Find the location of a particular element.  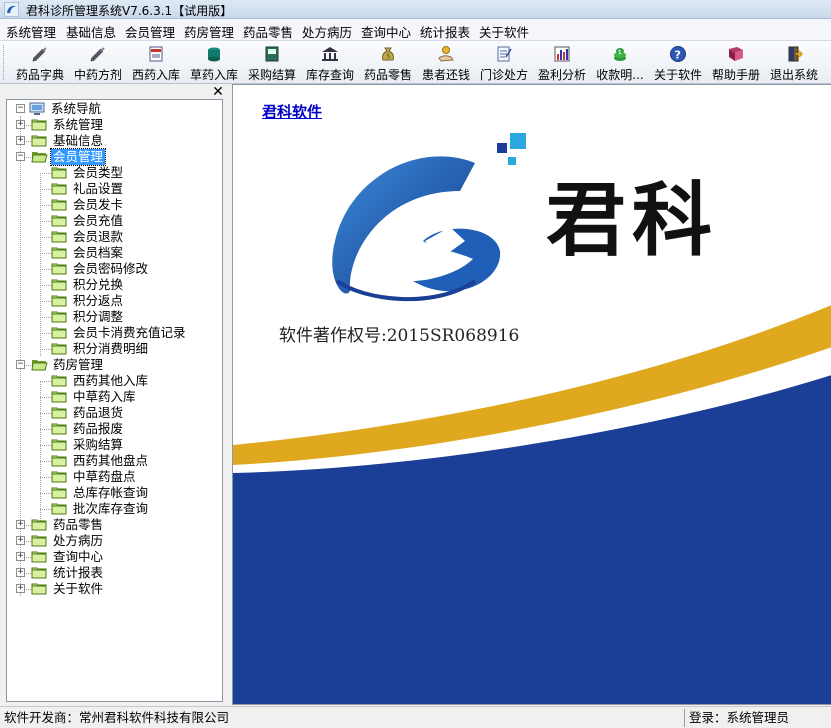

tree-group-node: − 会员管理 is located at coordinates (115, 157).